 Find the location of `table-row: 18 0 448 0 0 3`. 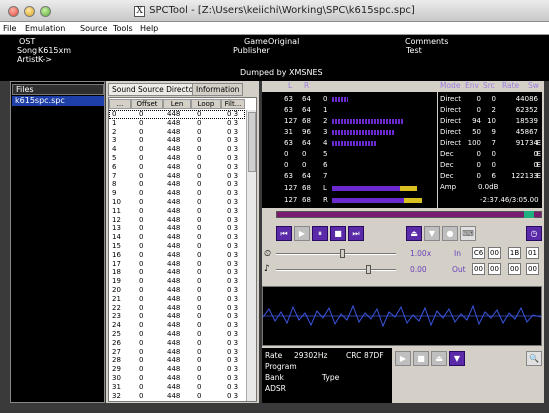

table-row: 18 0 448 0 0 3 is located at coordinates (177, 272).